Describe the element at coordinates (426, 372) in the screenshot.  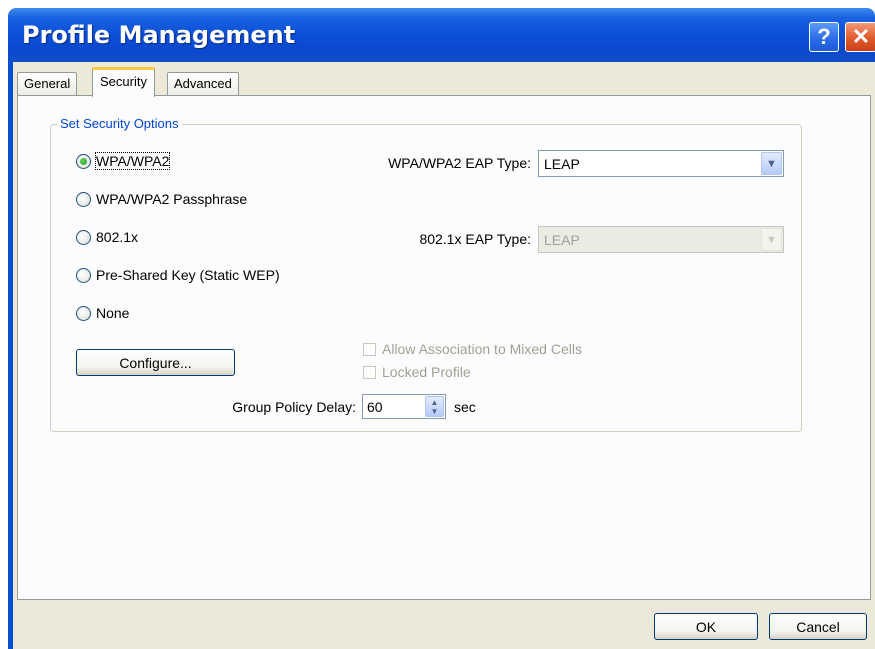
I see `checkbox-label: Locked Profile` at that location.